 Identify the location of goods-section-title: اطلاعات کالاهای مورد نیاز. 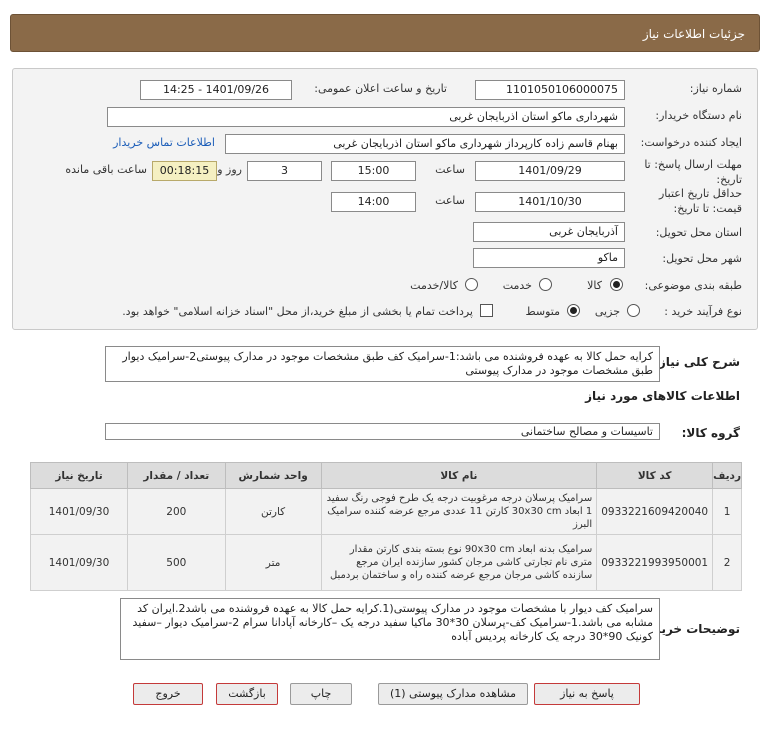
(662, 396).